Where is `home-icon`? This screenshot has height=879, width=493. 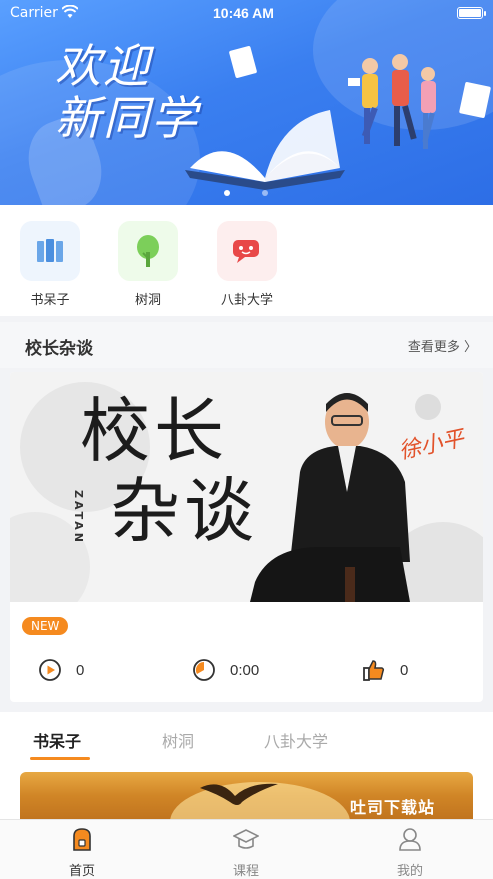 home-icon is located at coordinates (82, 839).